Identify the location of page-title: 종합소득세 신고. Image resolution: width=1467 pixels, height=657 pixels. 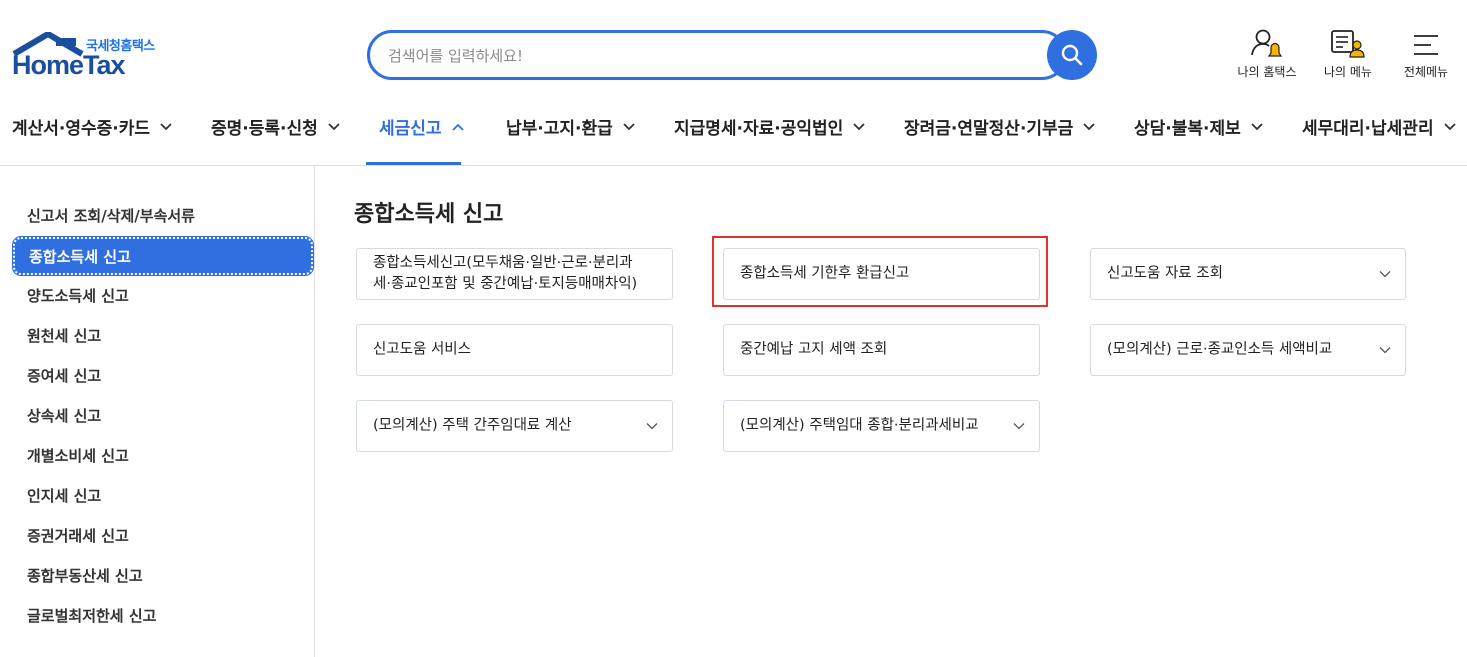
(429, 214).